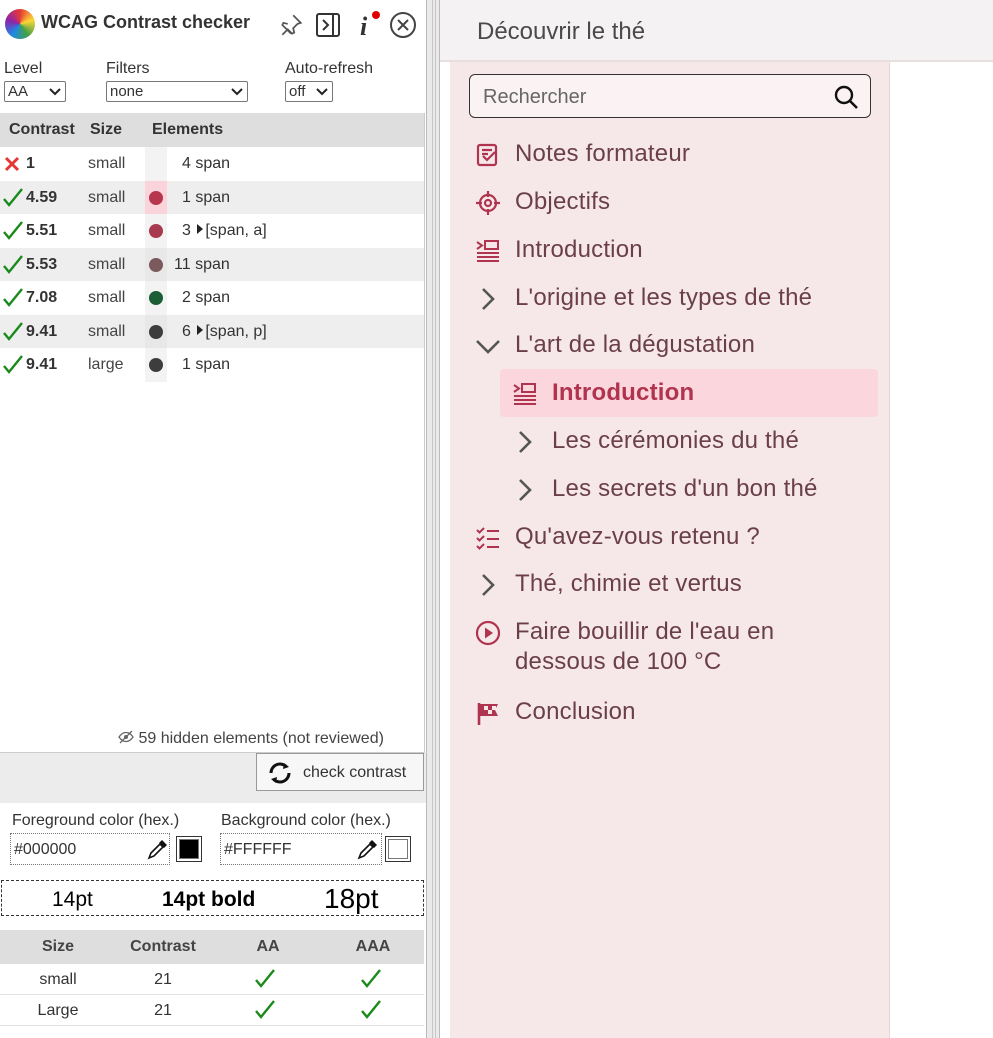 This screenshot has height=1038, width=993. I want to click on col-contrast: Contrast, so click(42, 130).